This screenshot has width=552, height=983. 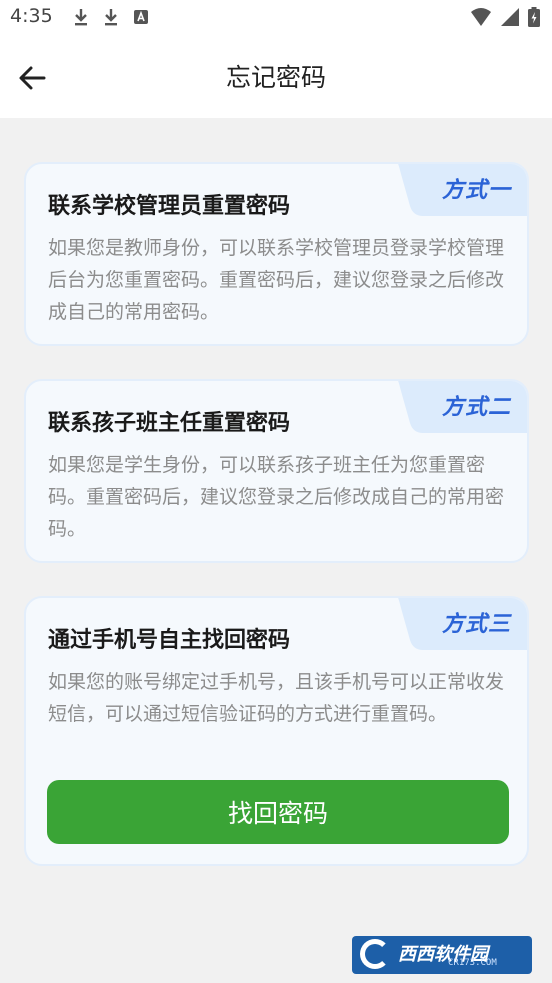 I want to click on logo-c-icon, so click(x=375, y=954).